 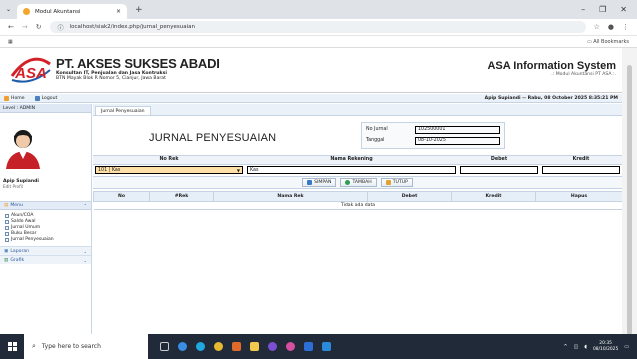 What do you see at coordinates (25, 27) in the screenshot?
I see `forward-icon: →` at bounding box center [25, 27].